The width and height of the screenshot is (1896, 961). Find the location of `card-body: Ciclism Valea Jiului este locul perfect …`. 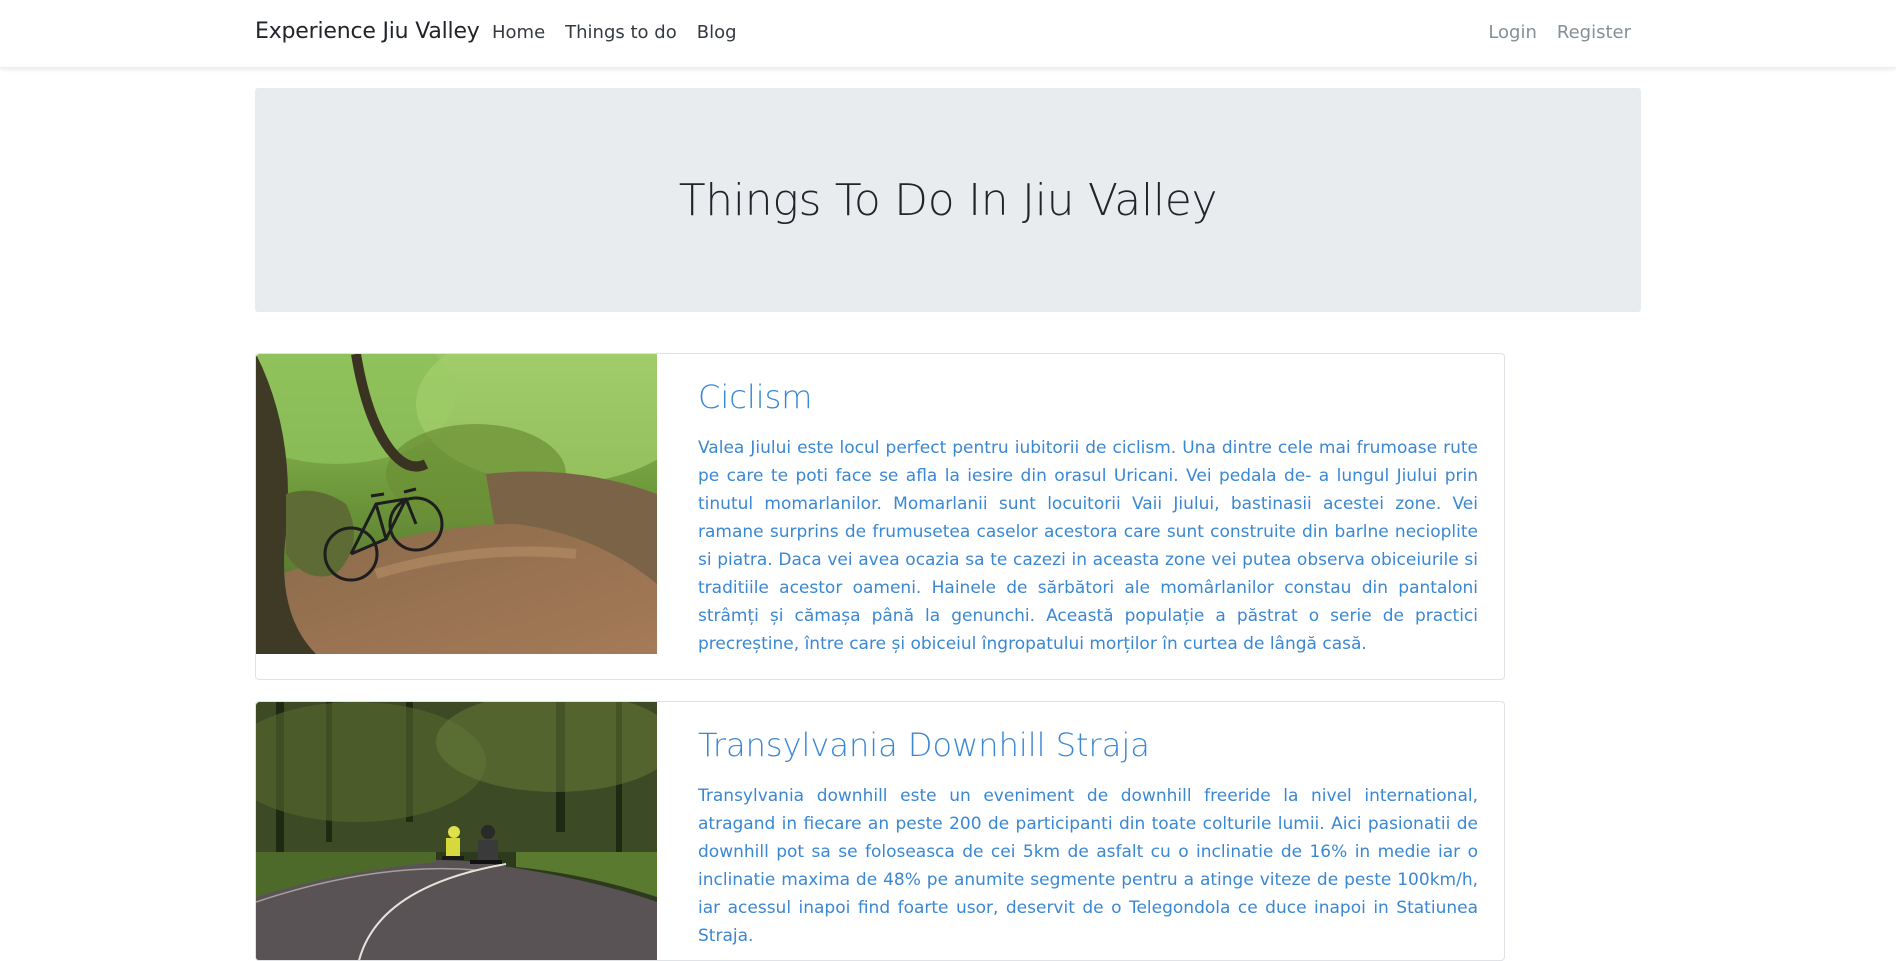

card-body: Ciclism Valea Jiului este locul perfect … is located at coordinates (1088, 518).